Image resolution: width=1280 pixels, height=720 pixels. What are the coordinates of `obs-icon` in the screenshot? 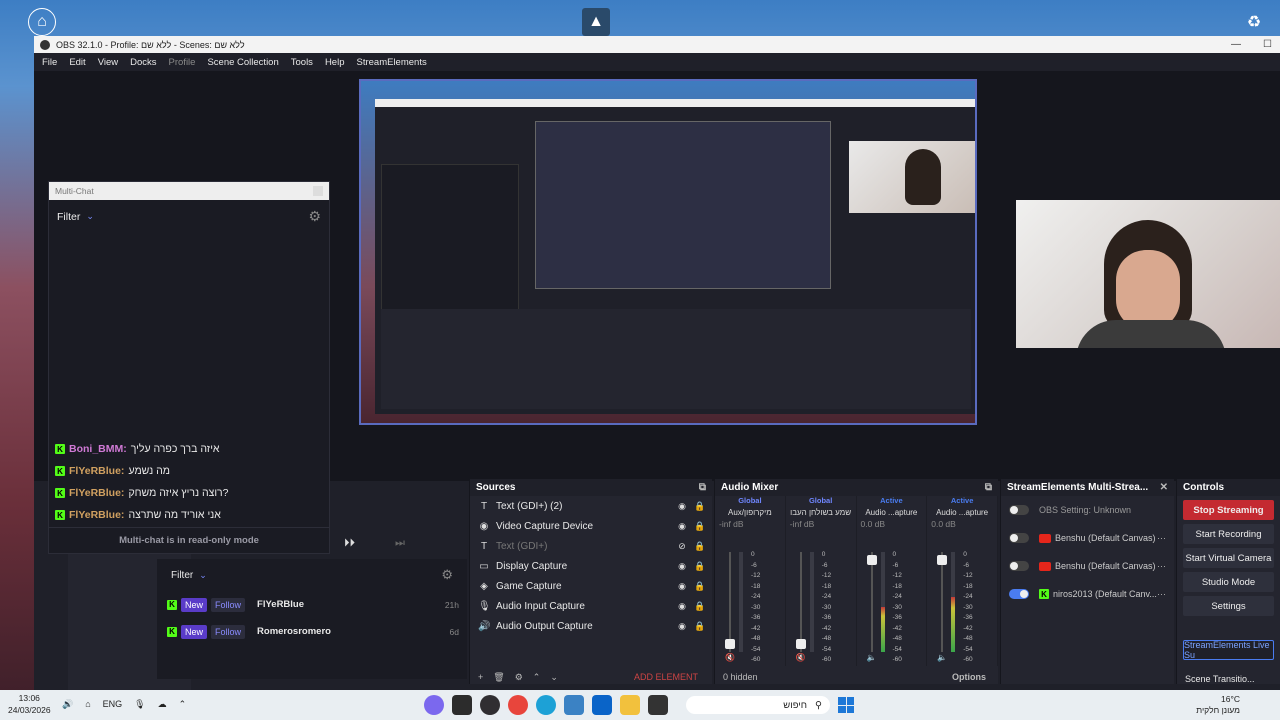 It's located at (490, 705).